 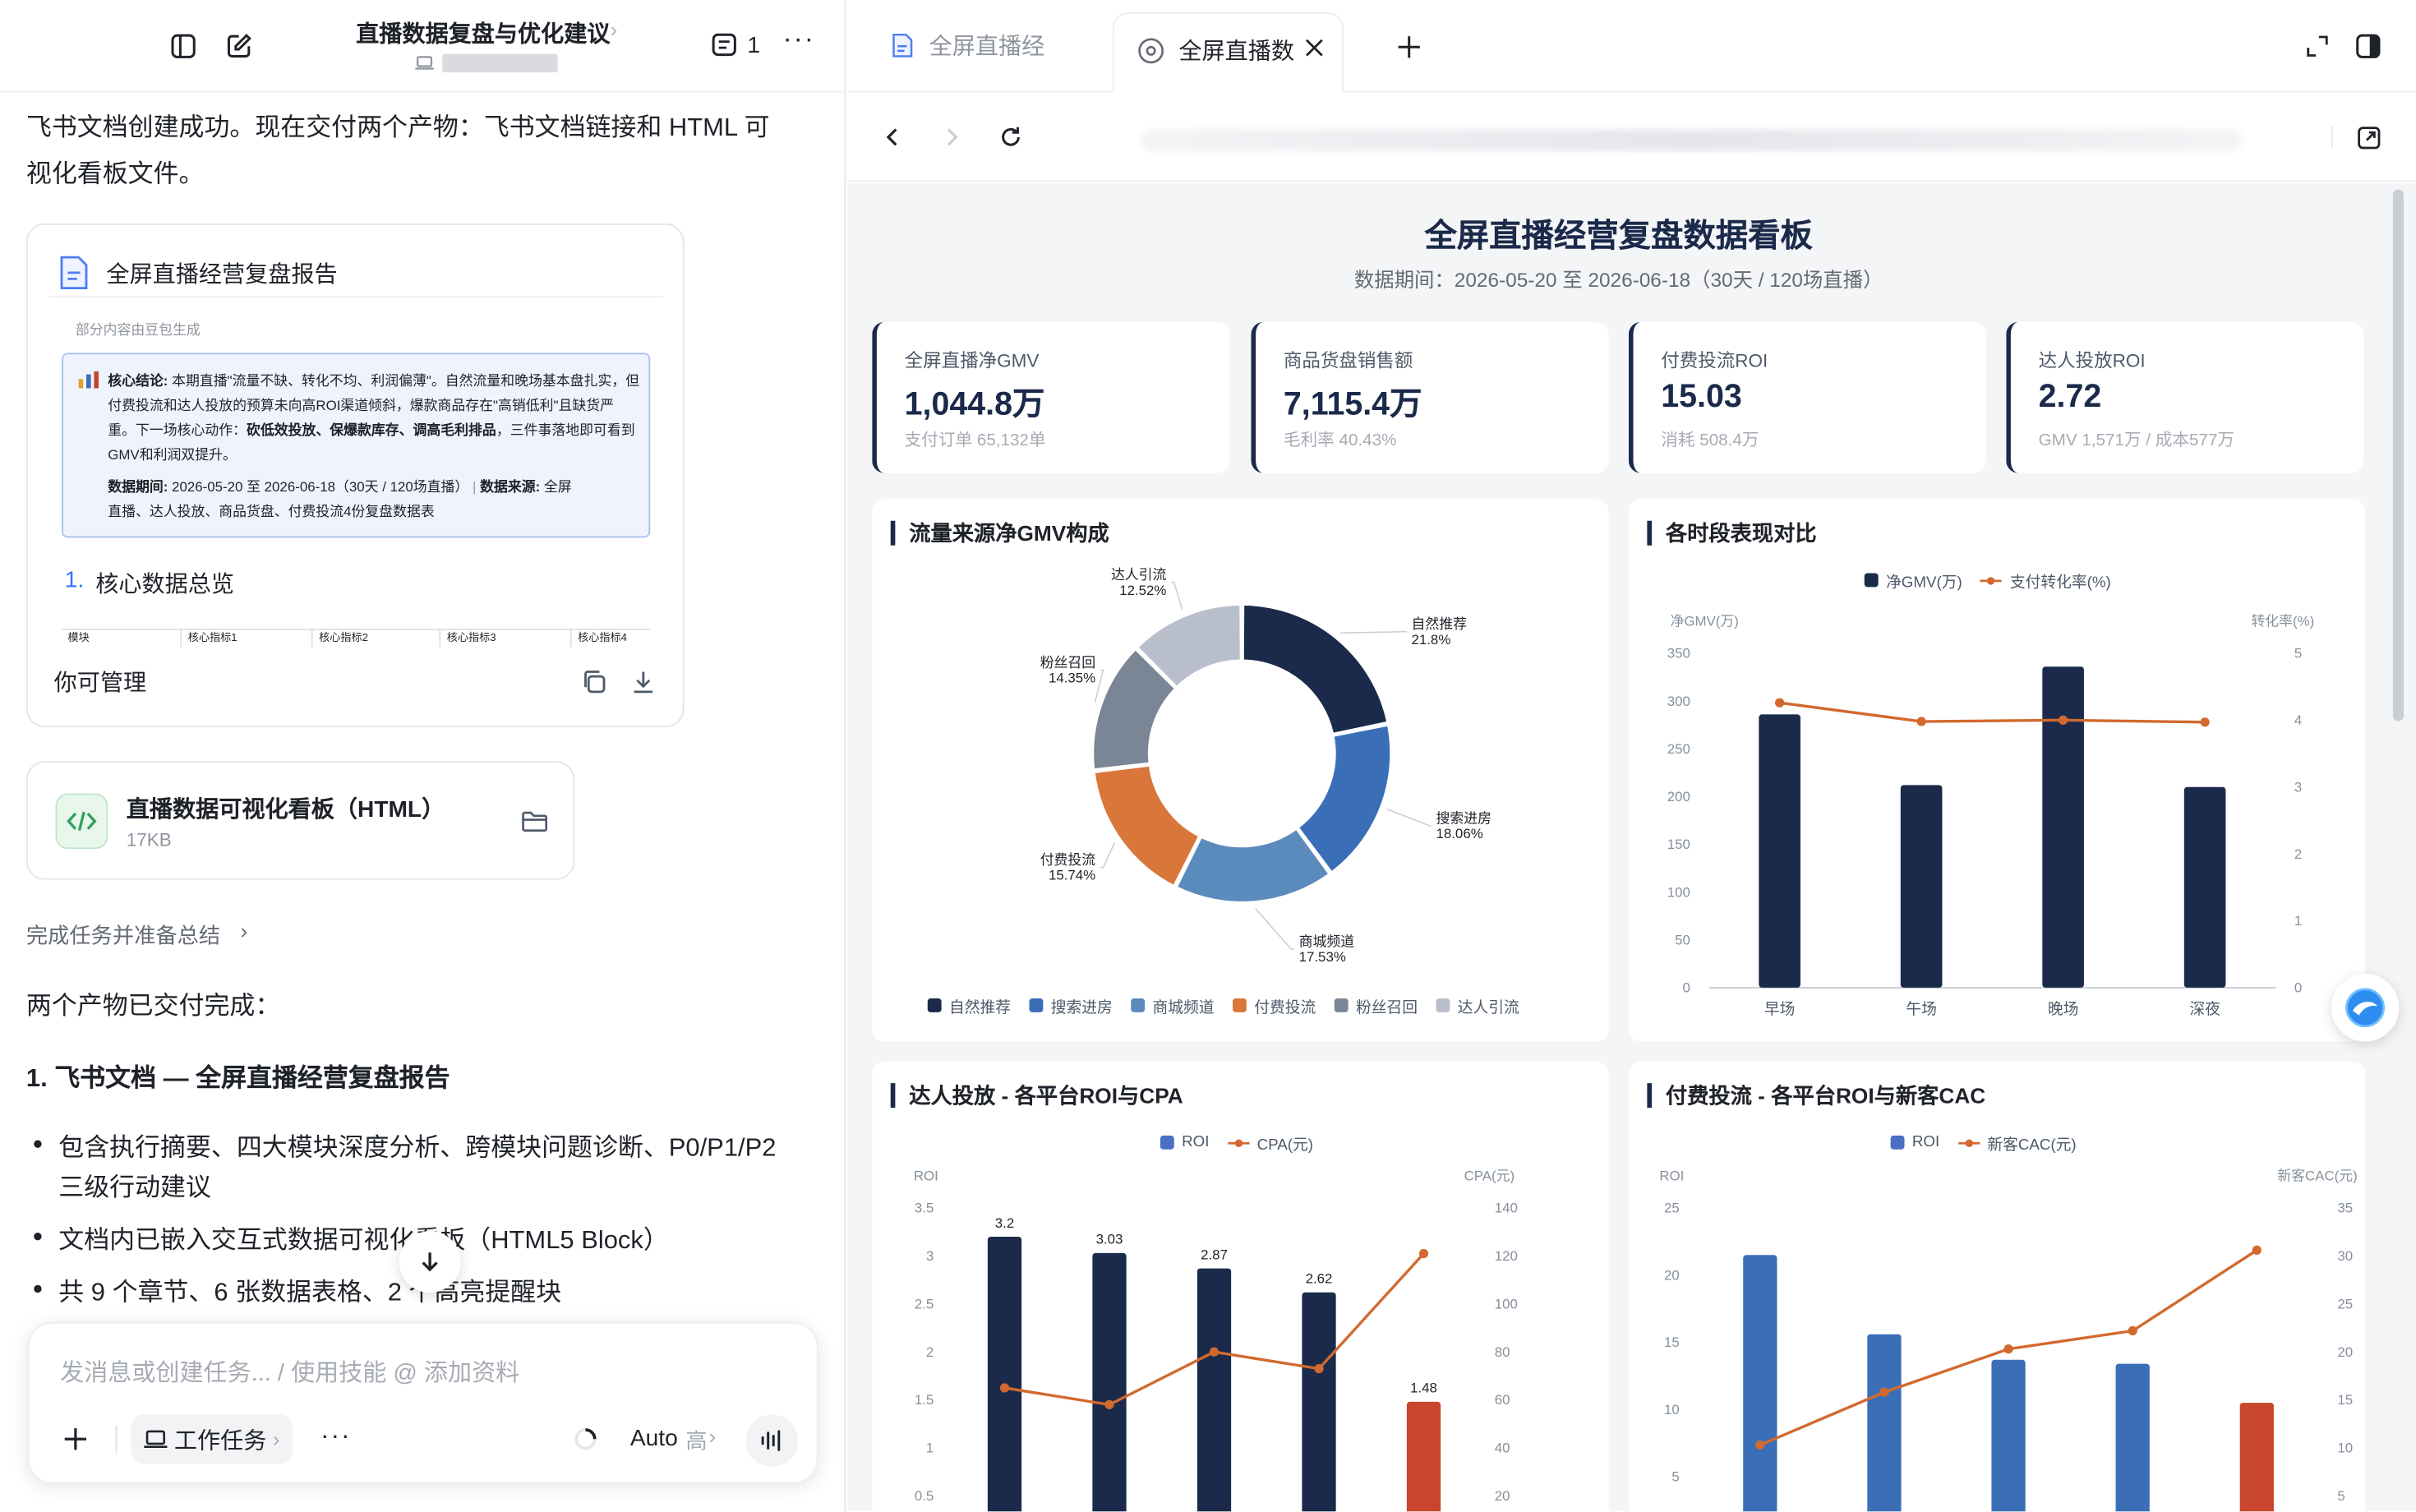 What do you see at coordinates (643, 681) in the screenshot?
I see `download-icon` at bounding box center [643, 681].